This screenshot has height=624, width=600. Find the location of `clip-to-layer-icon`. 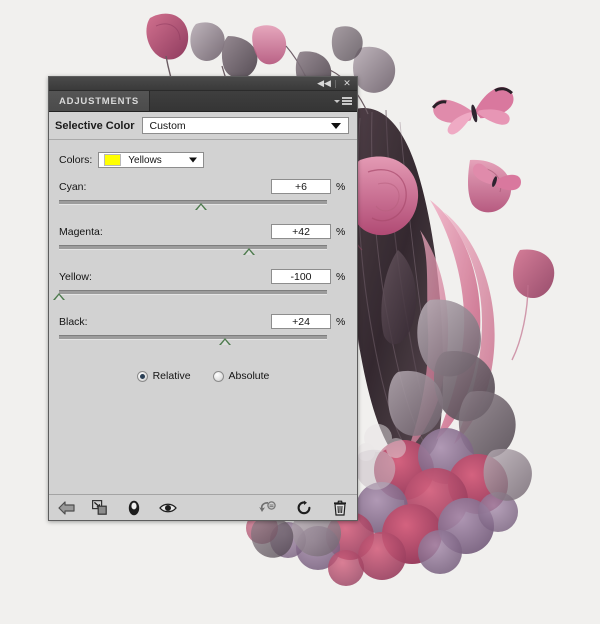

clip-to-layer-icon is located at coordinates (100, 508).